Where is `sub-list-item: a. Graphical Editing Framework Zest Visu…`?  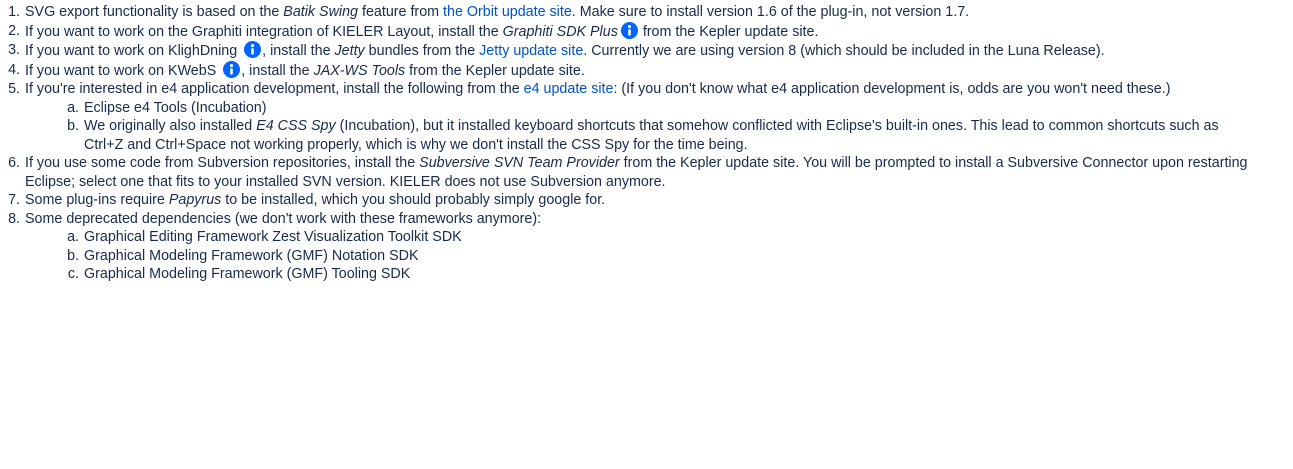 sub-list-item: a. Graphical Editing Framework Zest Visu… is located at coordinates (658, 237).